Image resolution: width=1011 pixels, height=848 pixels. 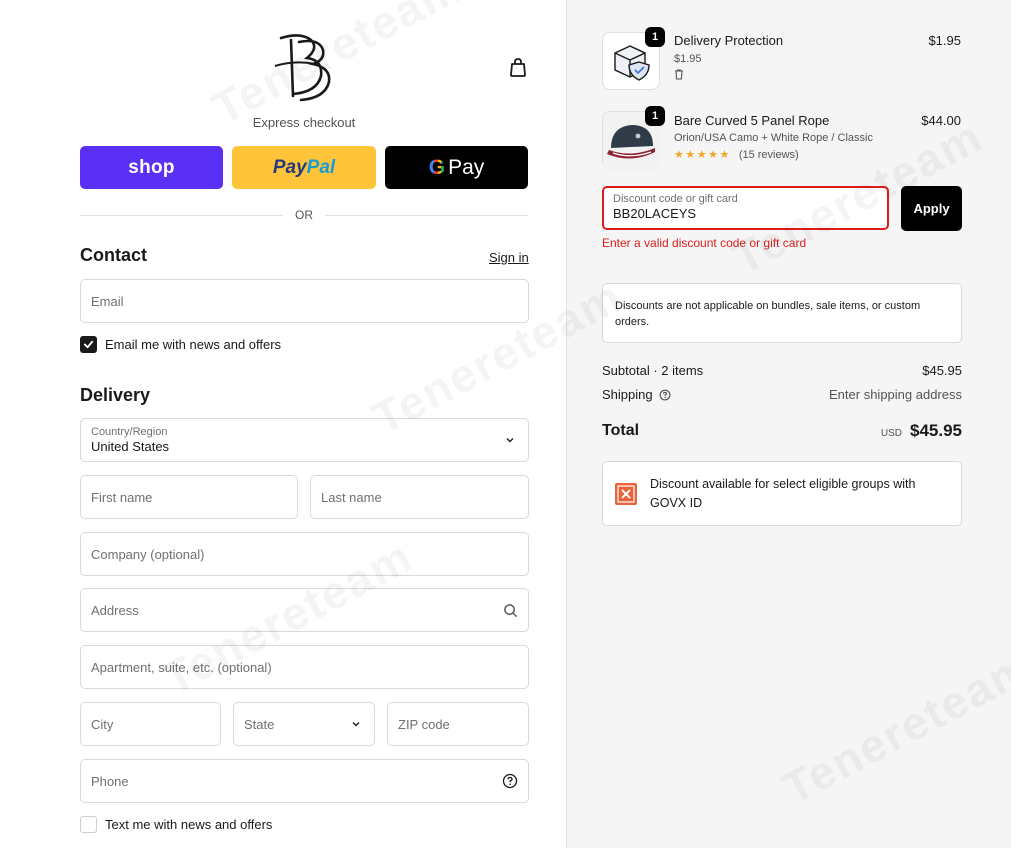 I want to click on sms-news-label: Text me with news and offers, so click(x=189, y=824).